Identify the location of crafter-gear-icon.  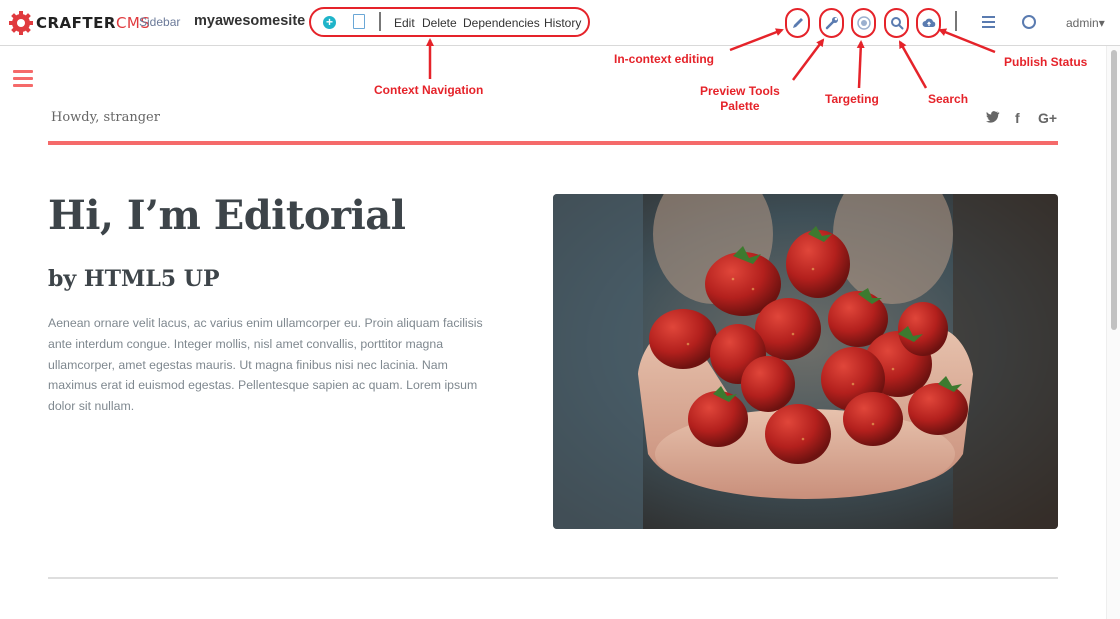
(21, 23).